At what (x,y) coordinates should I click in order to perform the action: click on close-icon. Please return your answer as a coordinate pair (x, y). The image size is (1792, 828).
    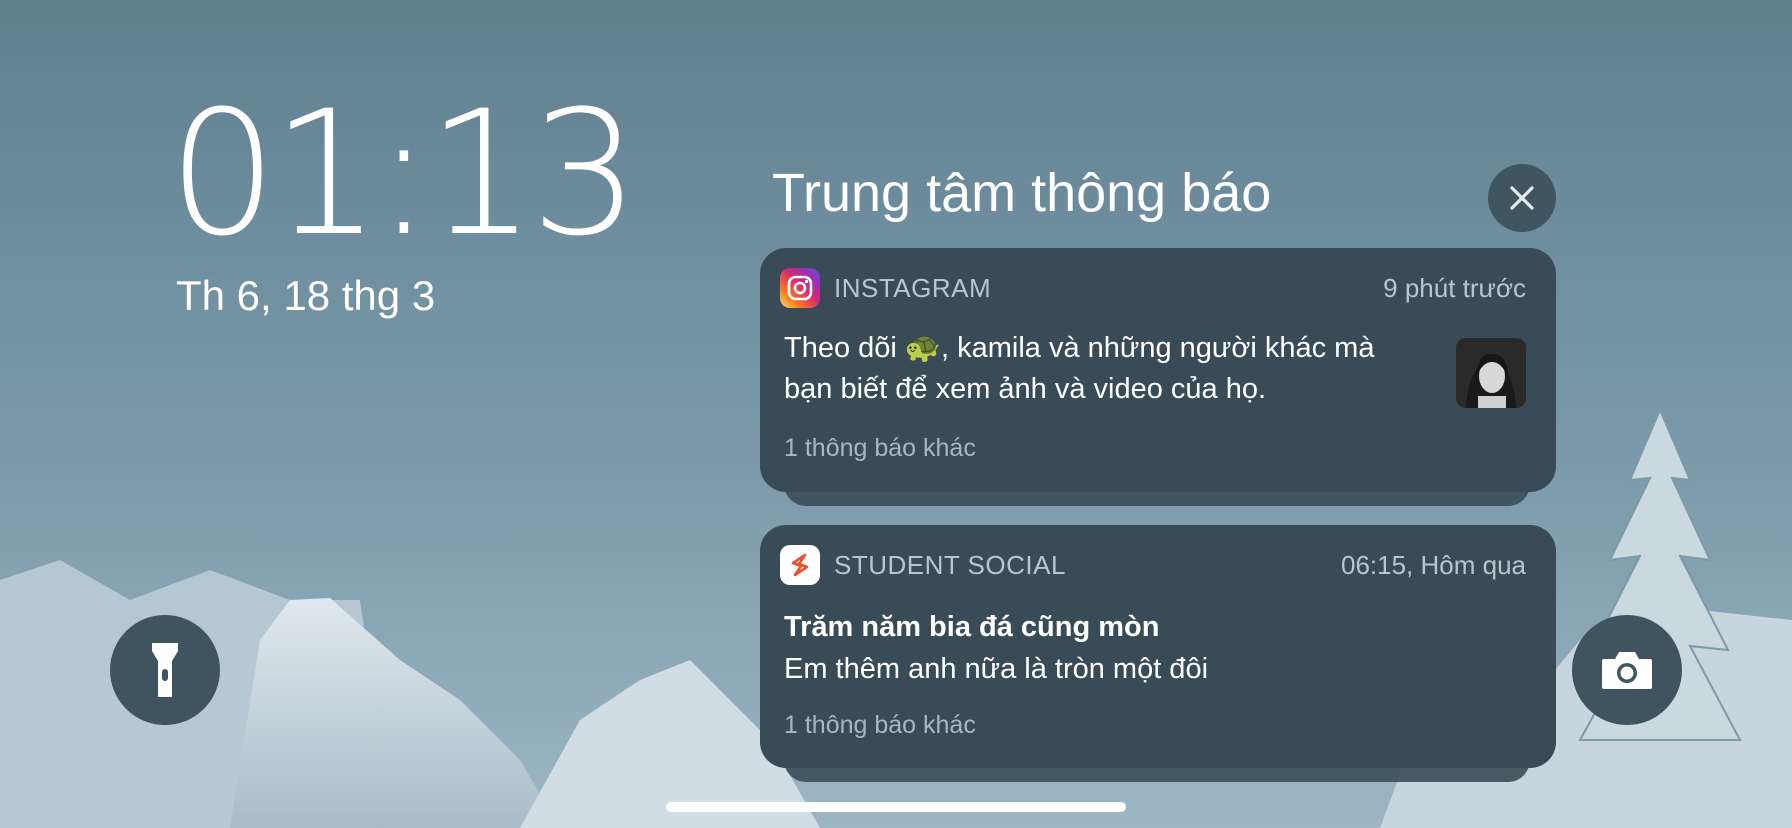
    Looking at the image, I should click on (1522, 198).